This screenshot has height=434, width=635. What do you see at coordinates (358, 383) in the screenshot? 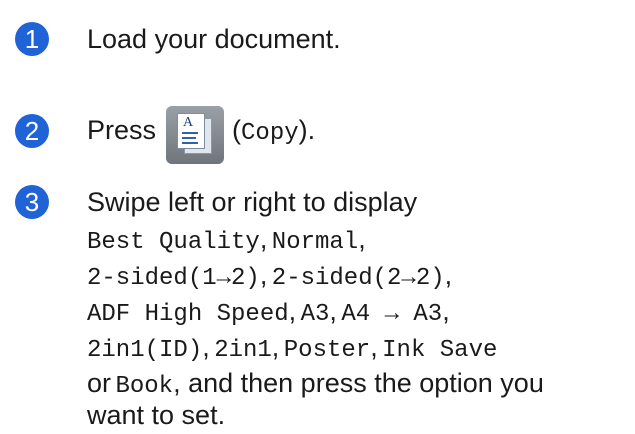
I see `step-3-tail-text: , and then press the option you` at bounding box center [358, 383].